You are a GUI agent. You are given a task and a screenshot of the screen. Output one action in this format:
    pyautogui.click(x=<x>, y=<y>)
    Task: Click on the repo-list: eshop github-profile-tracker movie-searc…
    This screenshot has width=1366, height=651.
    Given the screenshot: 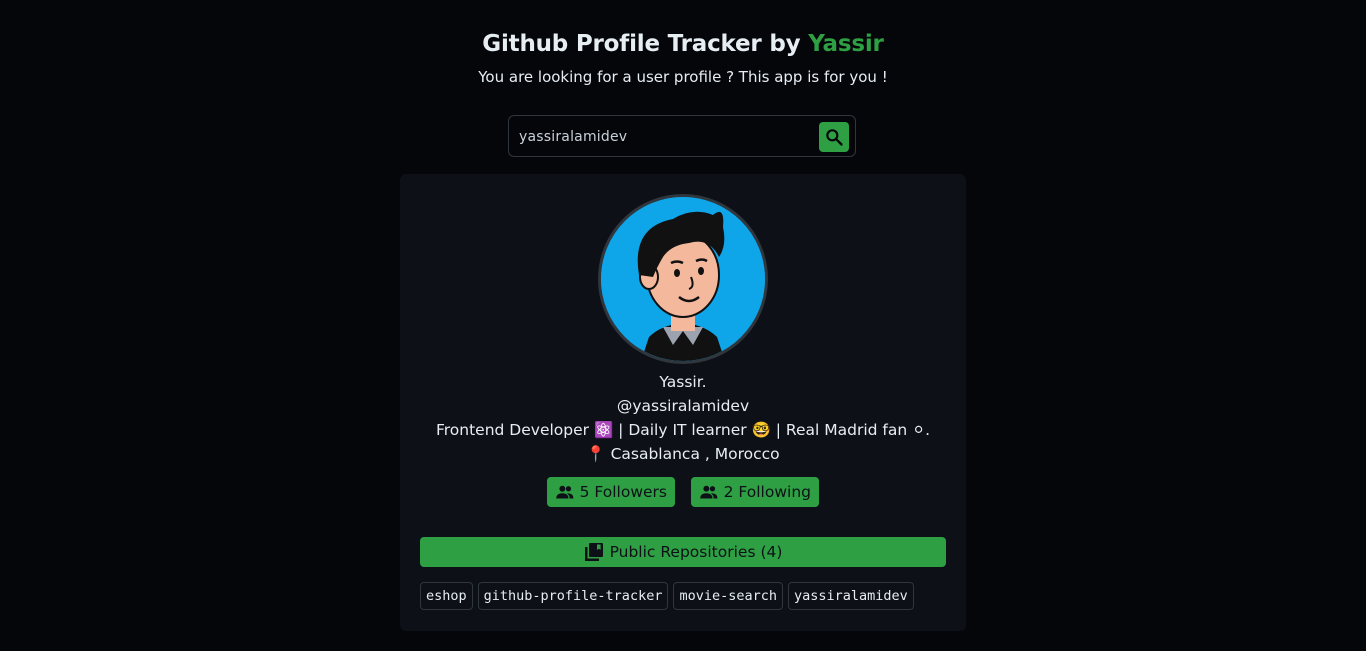 What is the action you would take?
    pyautogui.click(x=690, y=596)
    